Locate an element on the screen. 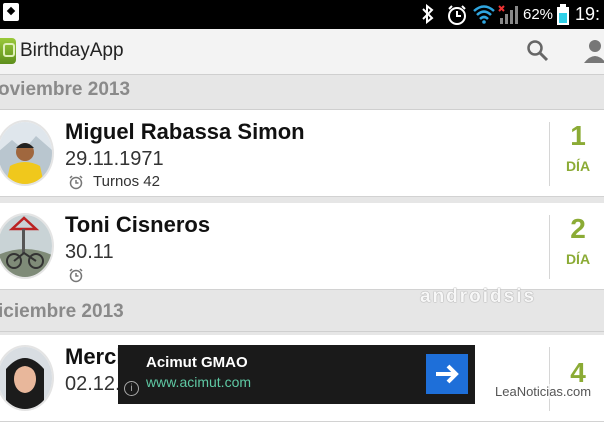  birth-date: 29.11.1971 is located at coordinates (114, 159).